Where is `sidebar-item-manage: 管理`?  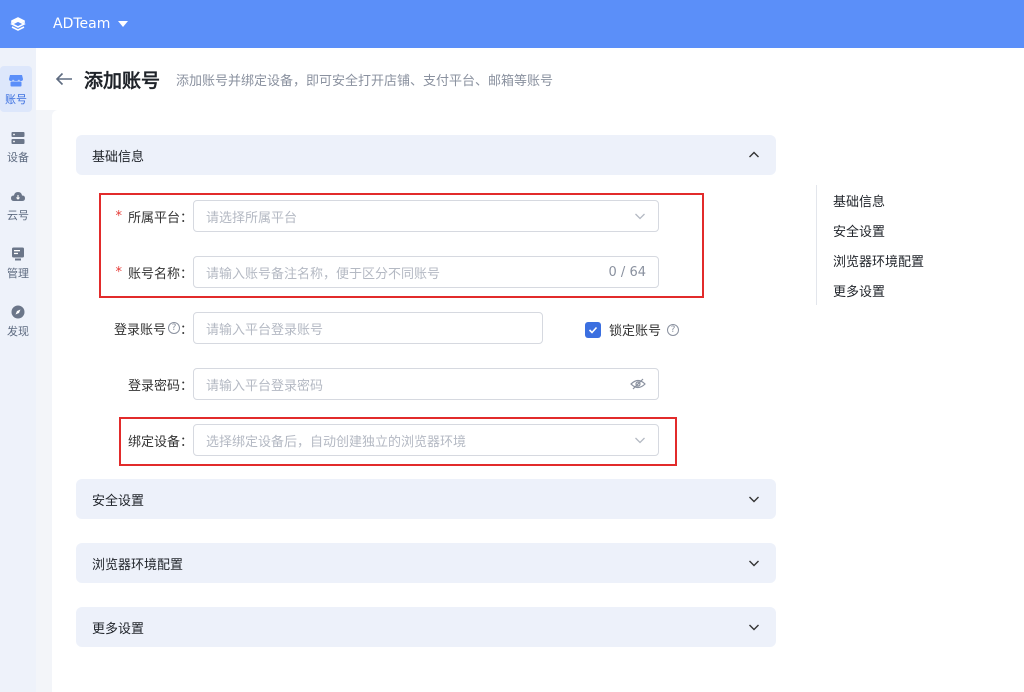
sidebar-item-manage: 管理 is located at coordinates (18, 263).